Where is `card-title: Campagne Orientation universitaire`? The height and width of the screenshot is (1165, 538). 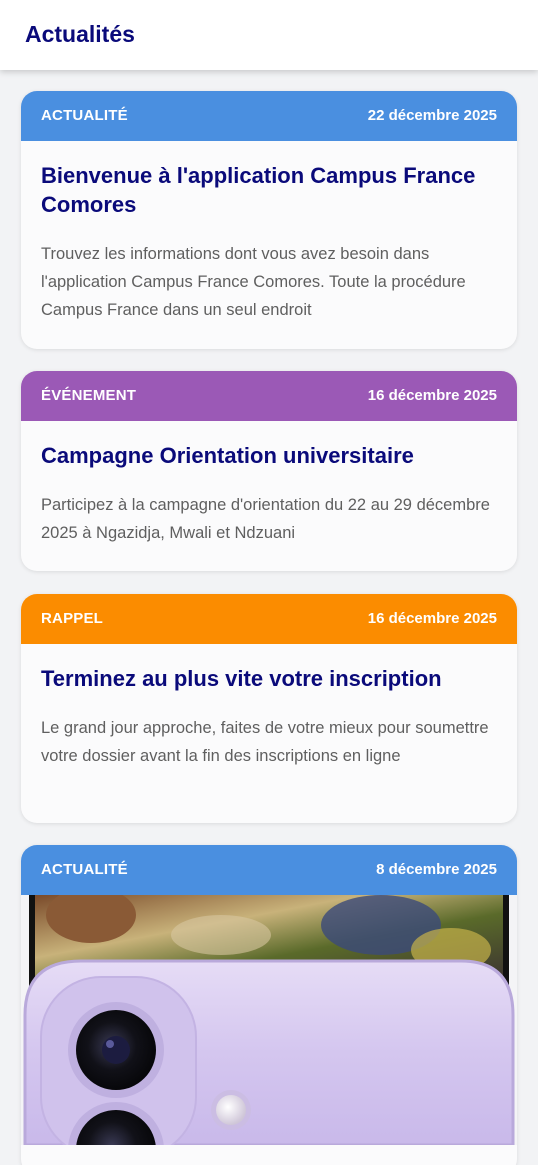
card-title: Campagne Orientation universitaire is located at coordinates (227, 455).